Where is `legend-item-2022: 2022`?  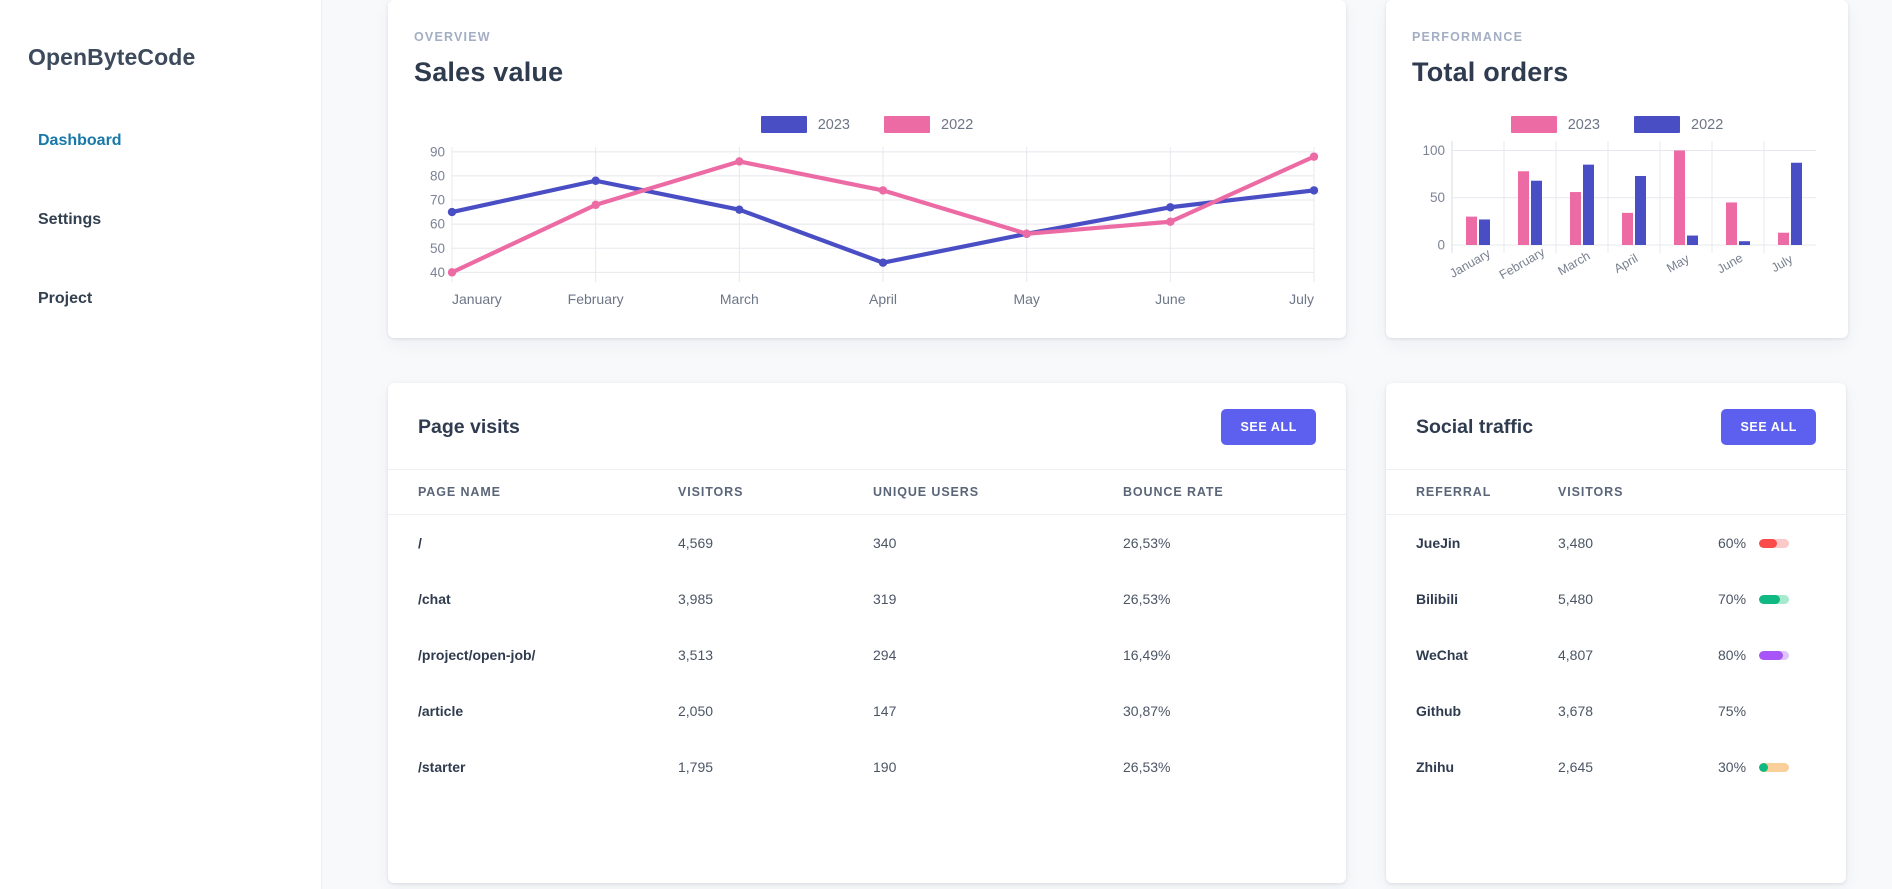 legend-item-2022: 2022 is located at coordinates (928, 124).